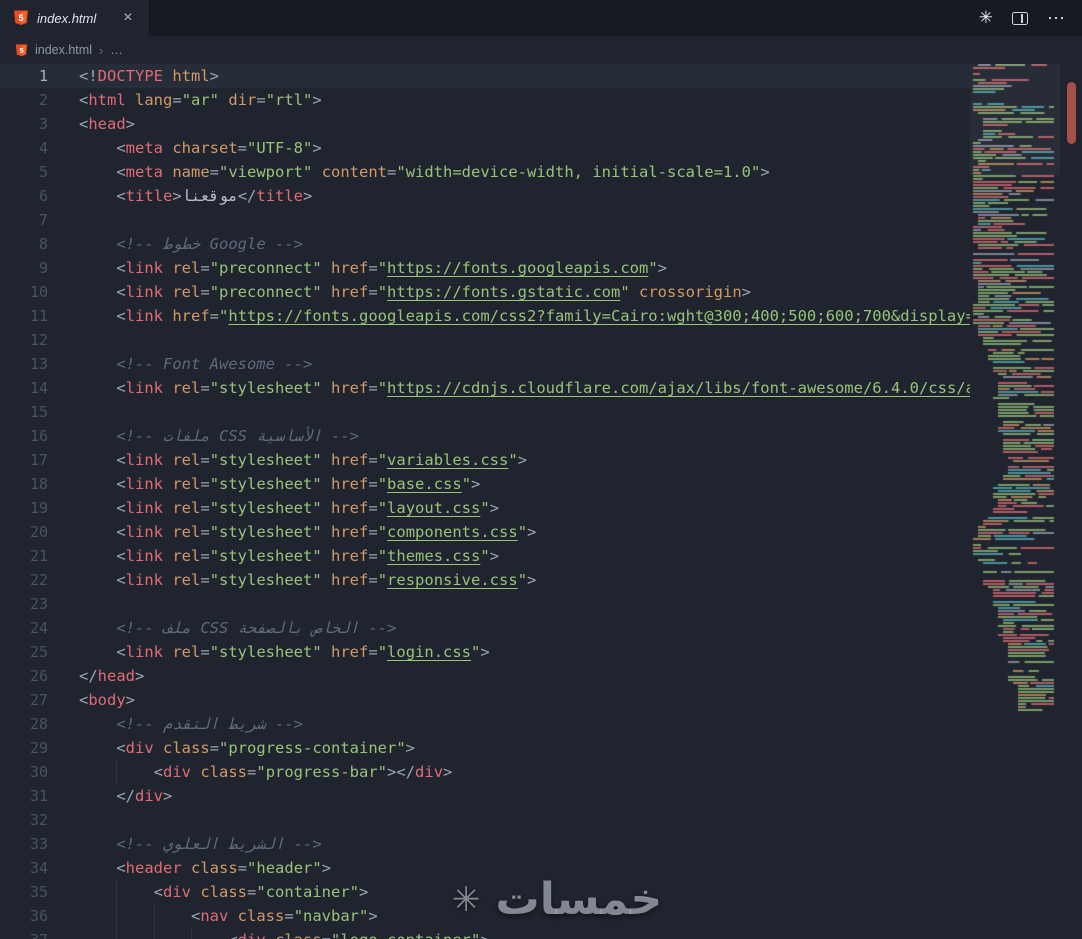 The width and height of the screenshot is (1082, 939). I want to click on line-number: 13, so click(24, 364).